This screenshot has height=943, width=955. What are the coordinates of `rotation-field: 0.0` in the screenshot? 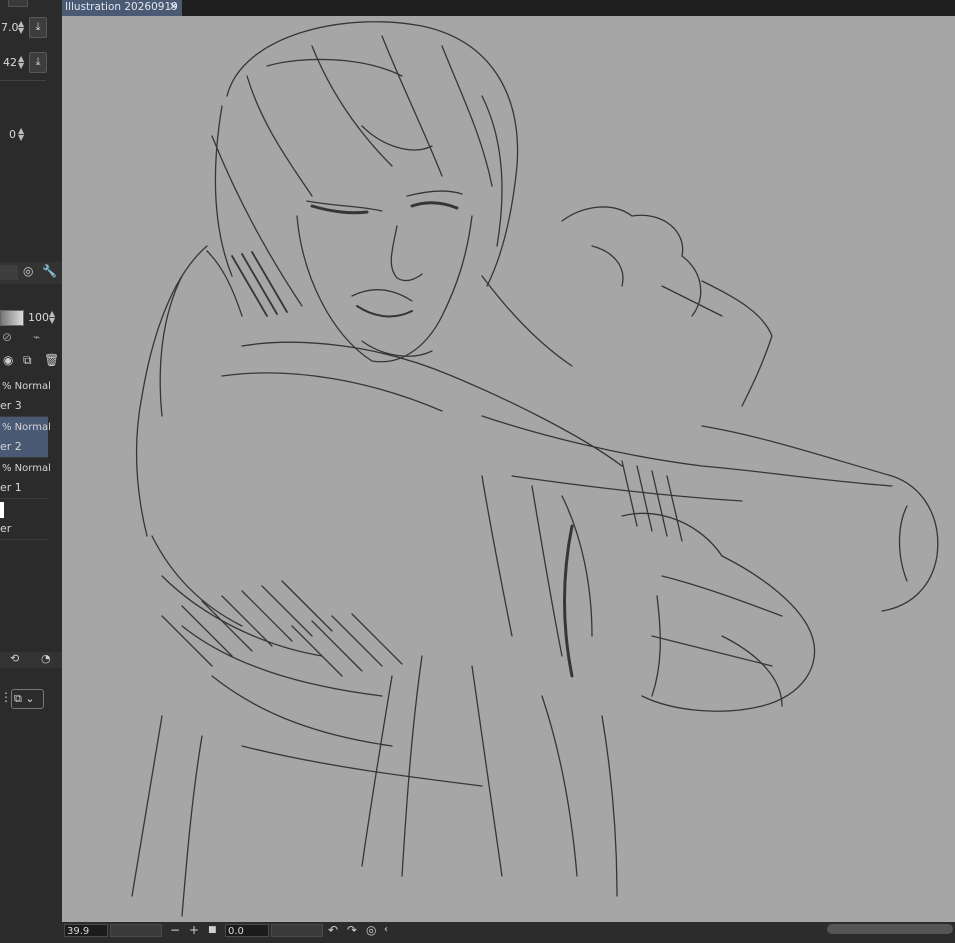 It's located at (247, 930).